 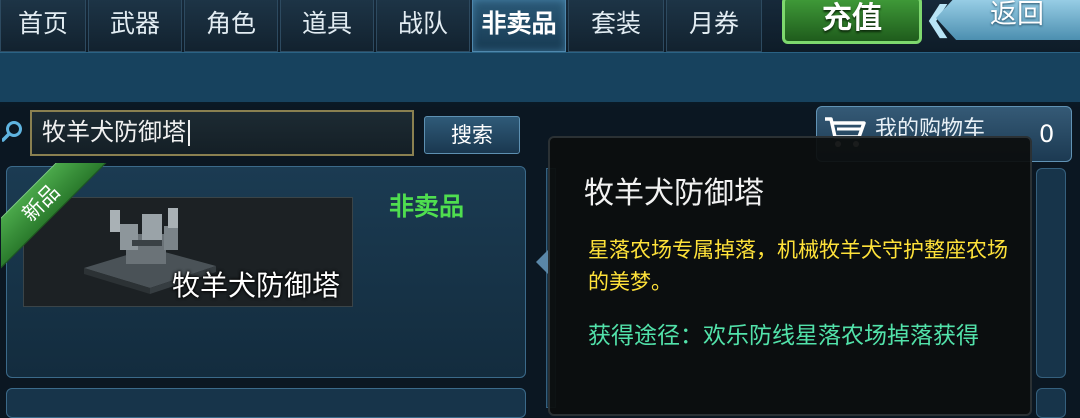 I want to click on text-caret, so click(x=189, y=133).